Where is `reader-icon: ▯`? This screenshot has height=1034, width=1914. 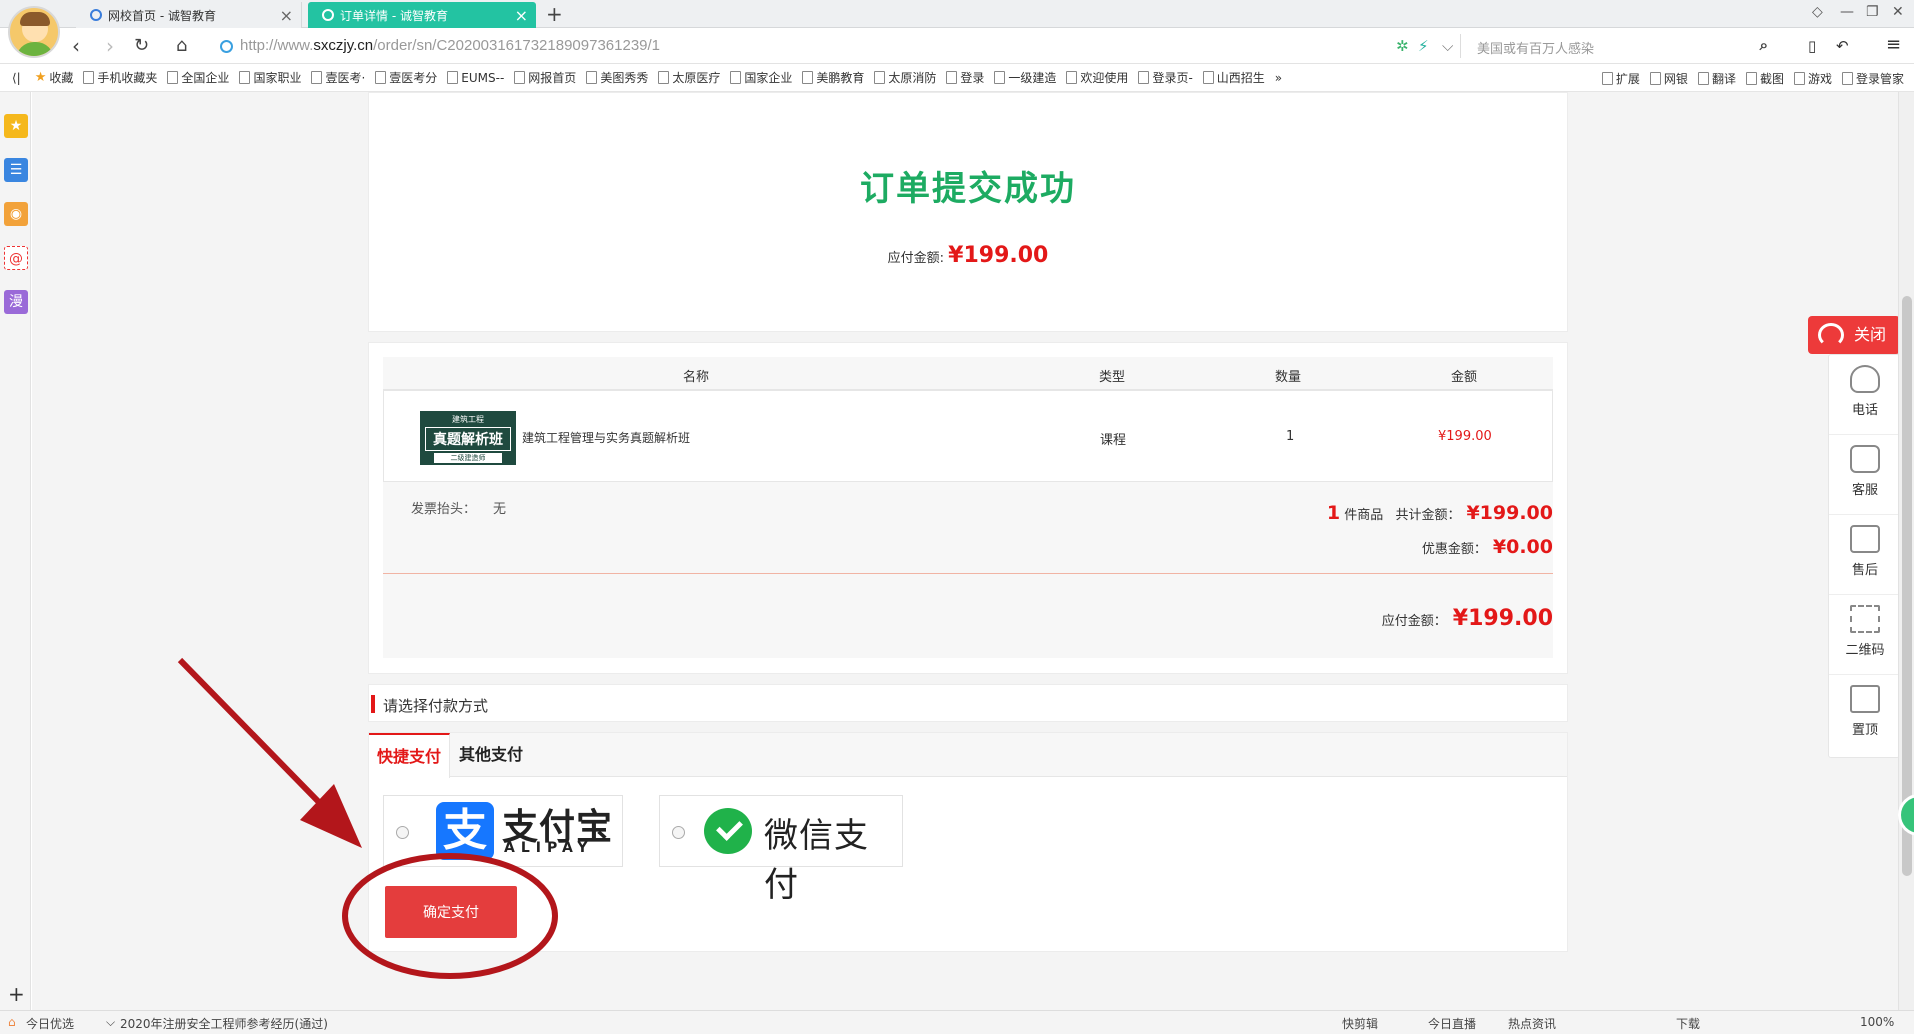
reader-icon: ▯ is located at coordinates (1812, 46).